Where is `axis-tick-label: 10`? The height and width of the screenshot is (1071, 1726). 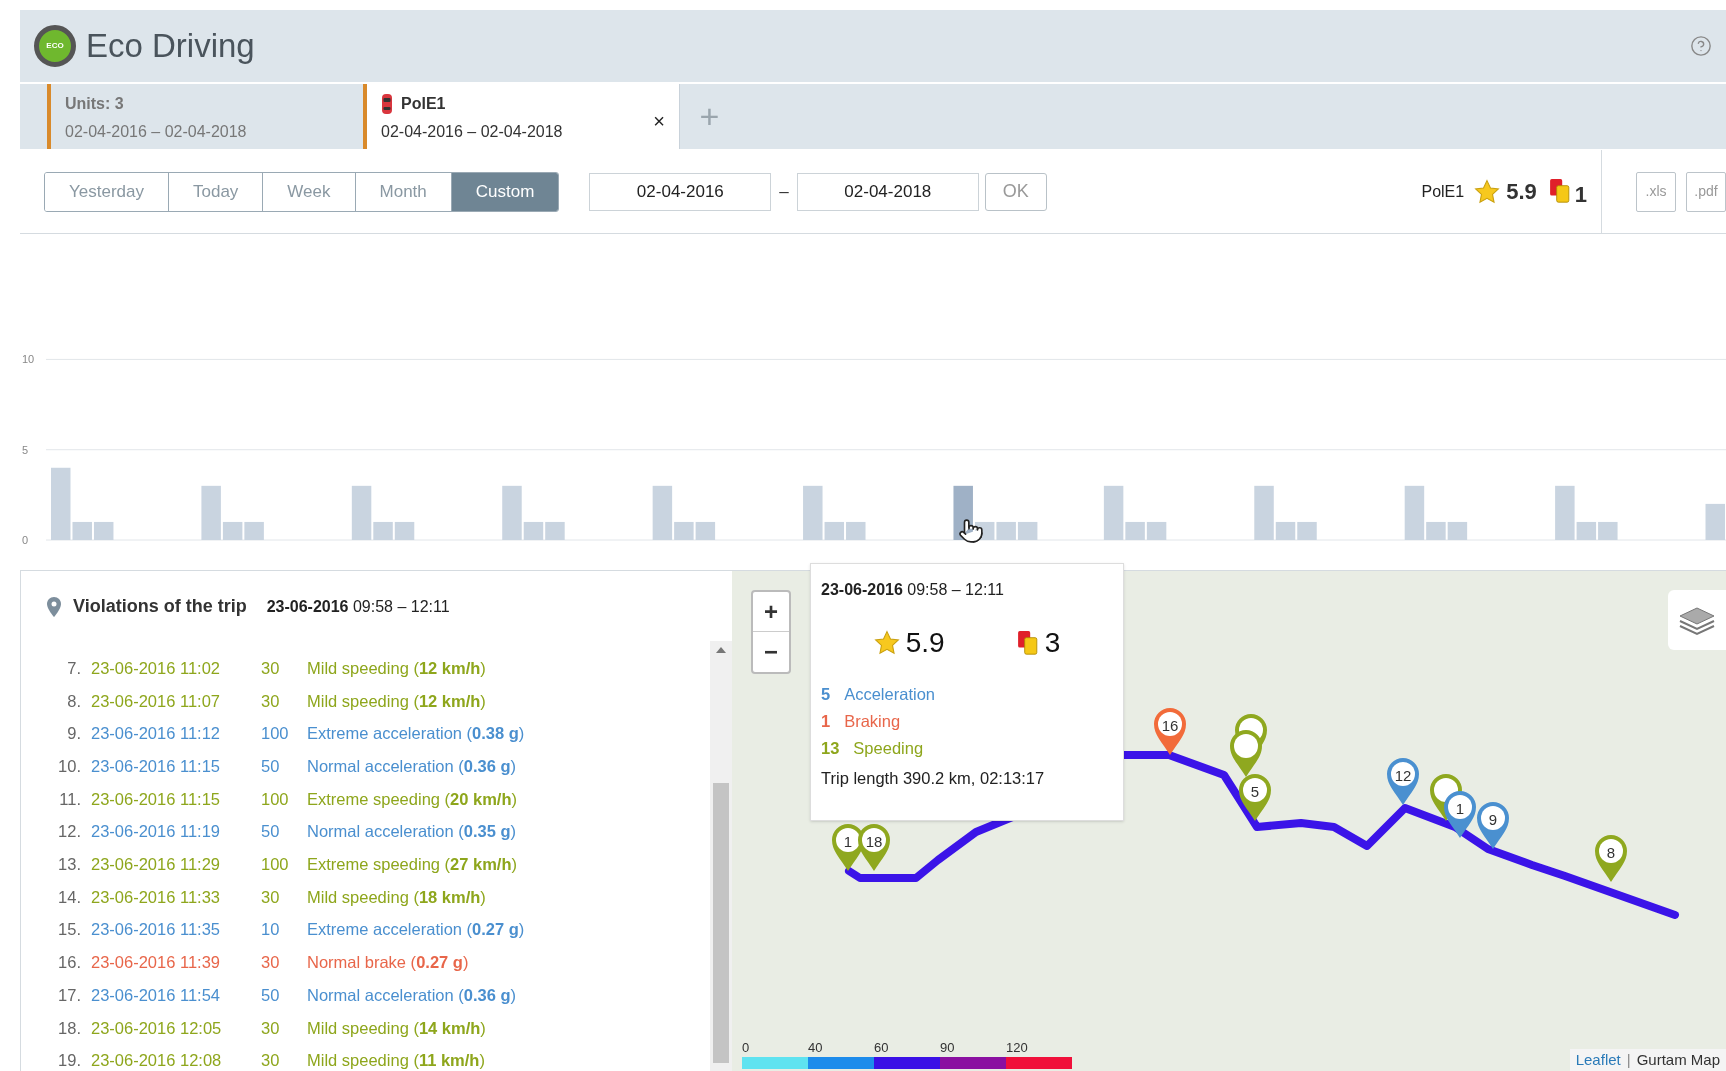
axis-tick-label: 10 is located at coordinates (28, 359).